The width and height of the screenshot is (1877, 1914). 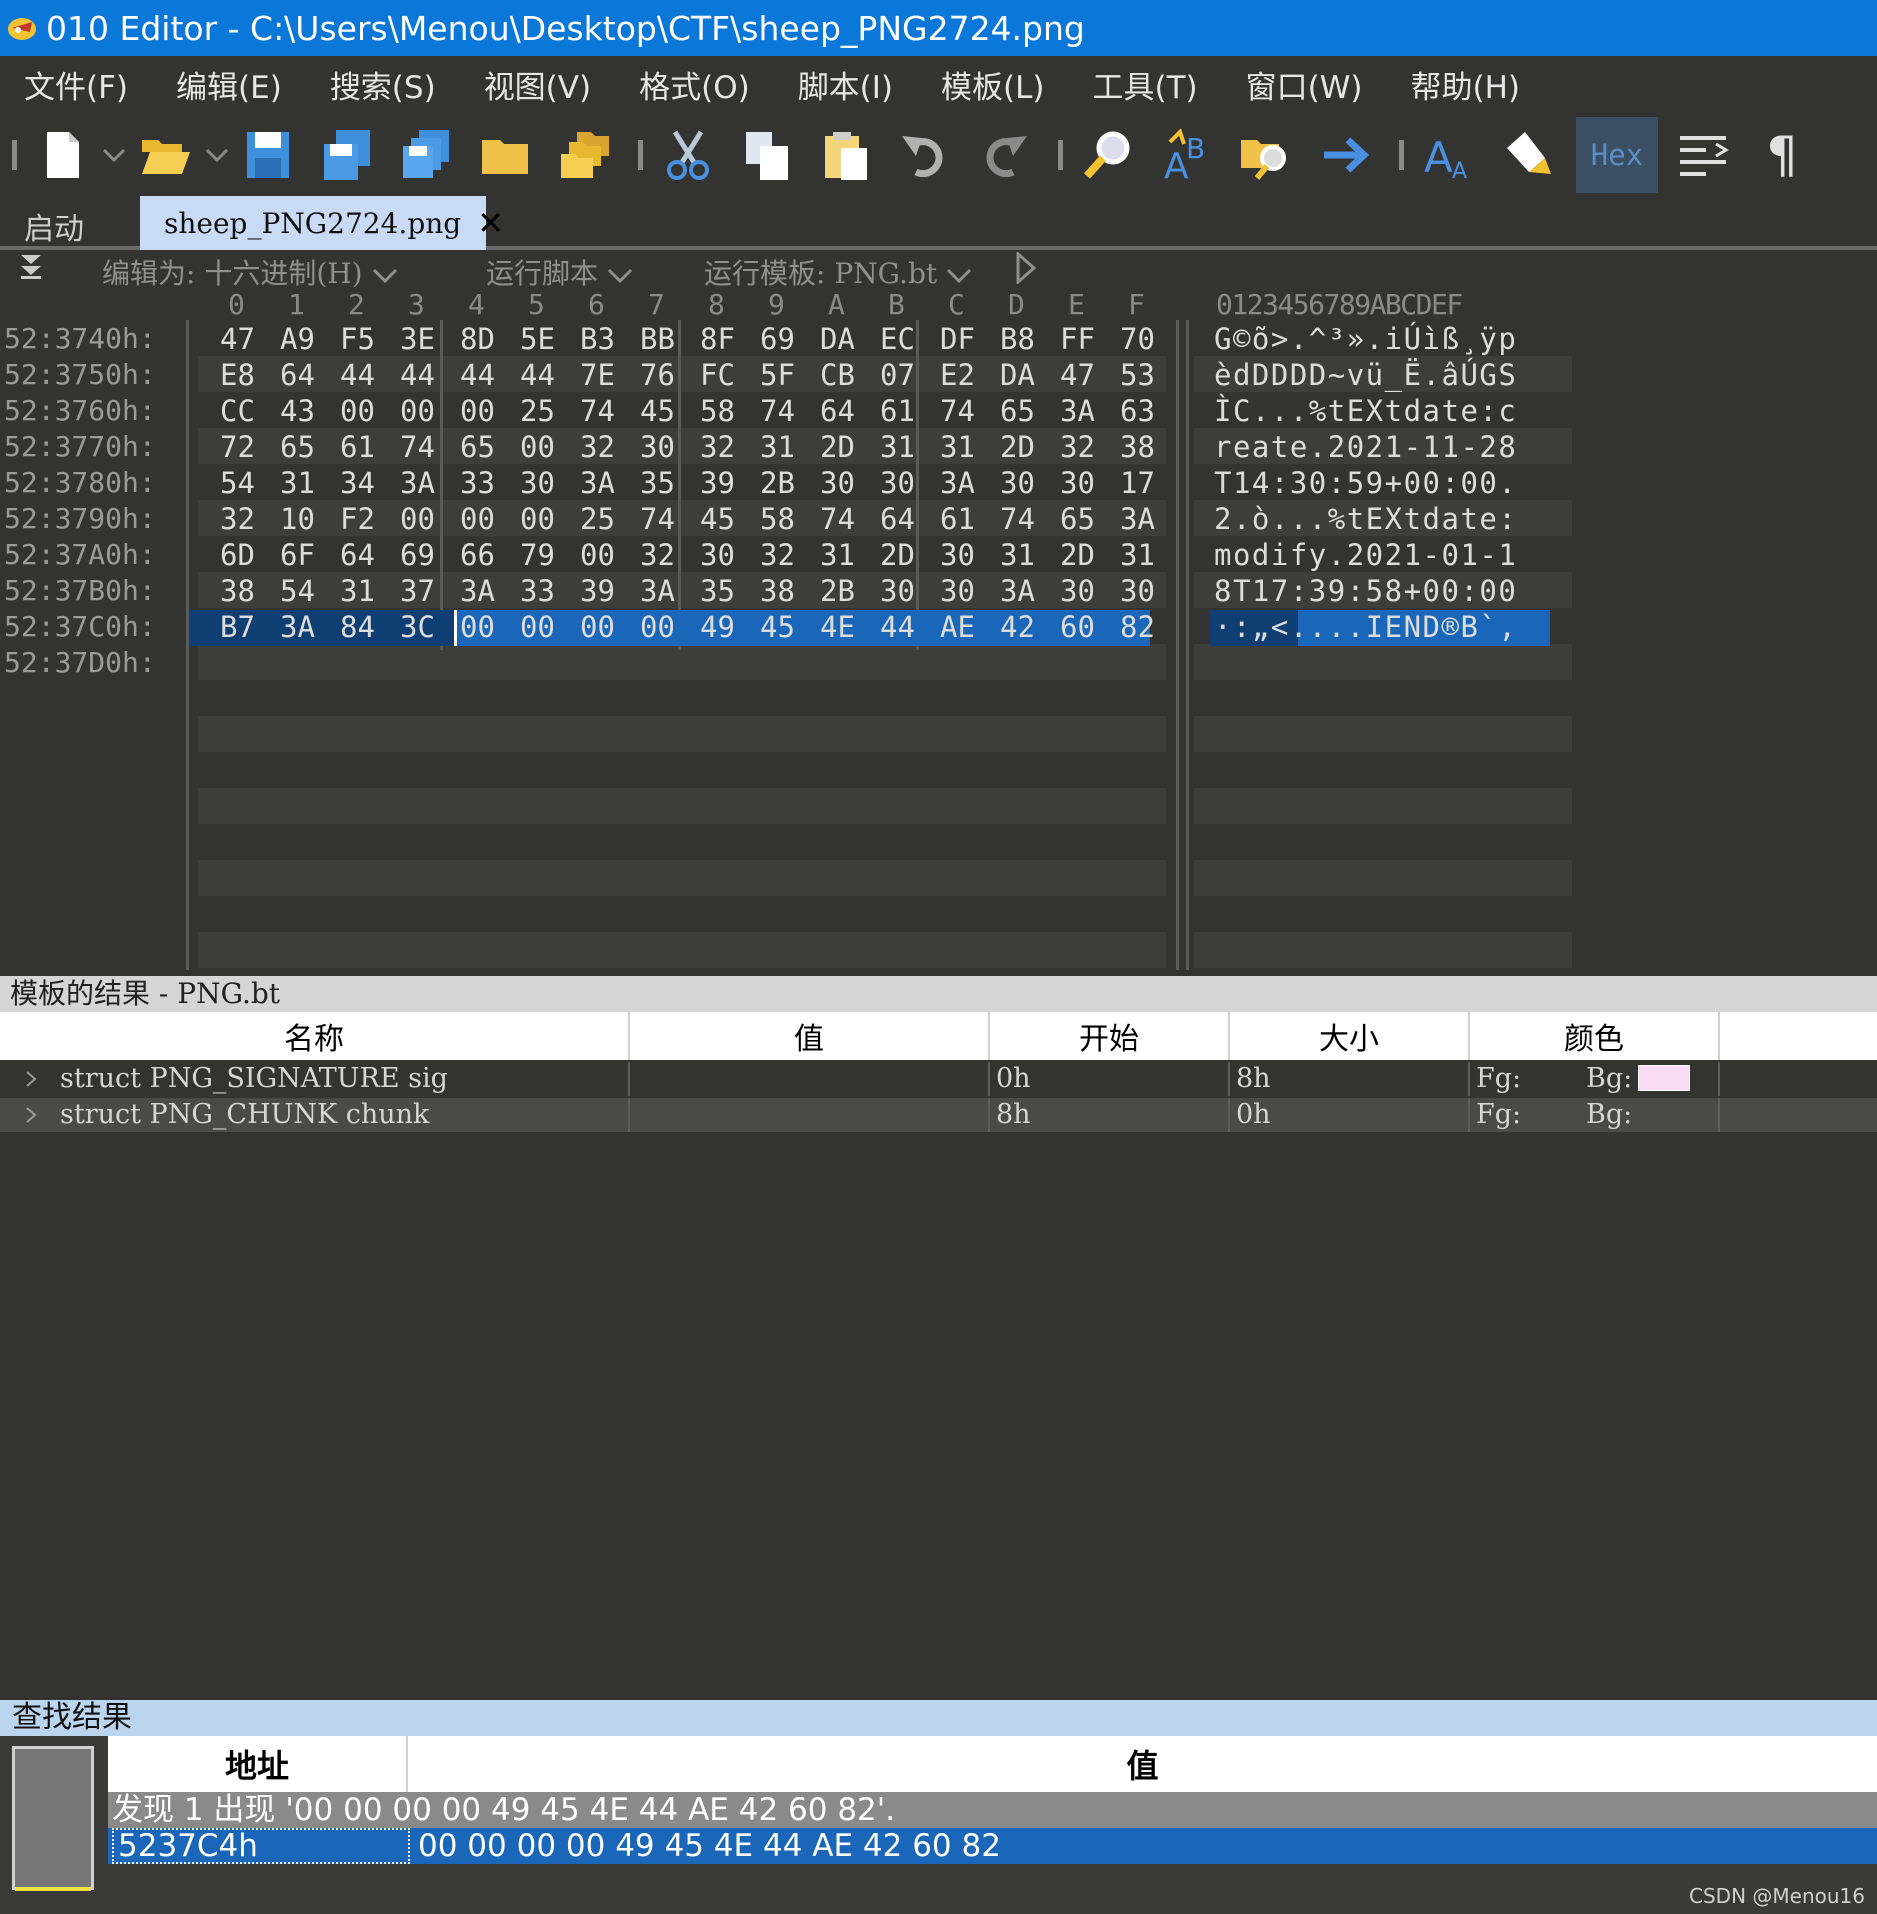 I want to click on hex-byte: BB, so click(x=657, y=339).